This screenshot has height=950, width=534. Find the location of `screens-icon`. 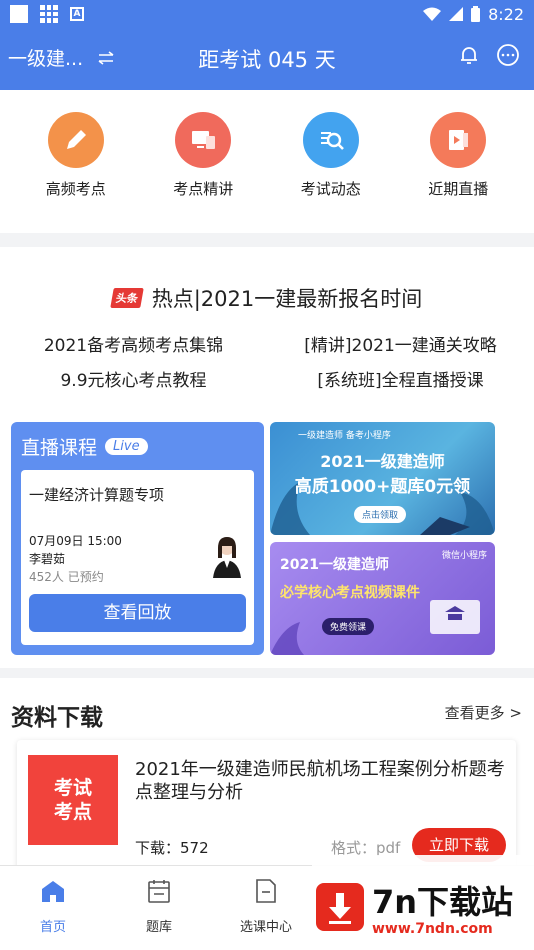

screens-icon is located at coordinates (203, 140).